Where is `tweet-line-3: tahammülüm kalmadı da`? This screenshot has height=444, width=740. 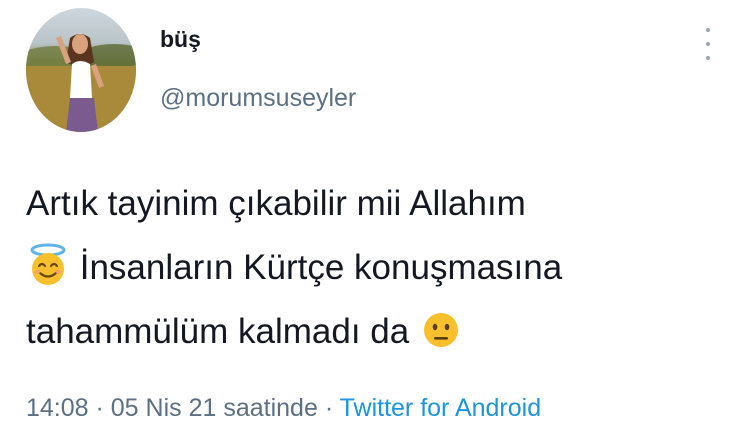
tweet-line-3: tahammülüm kalmadı da is located at coordinates (376, 332).